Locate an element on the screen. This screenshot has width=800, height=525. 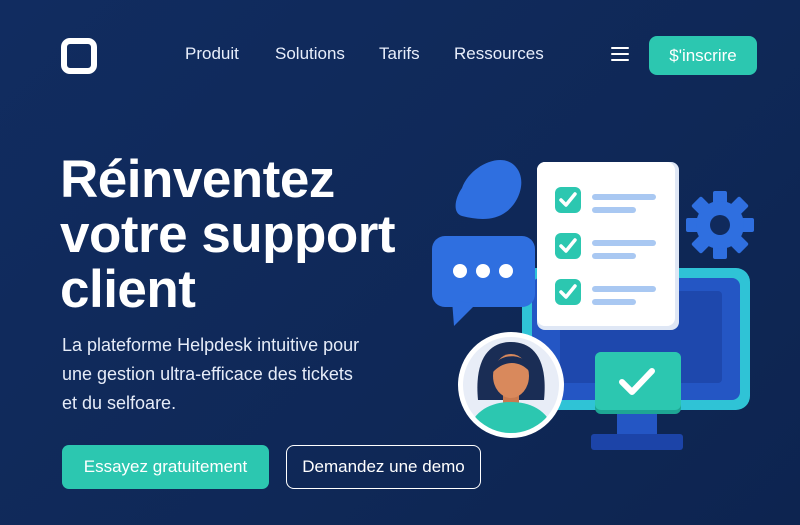
gear-icon is located at coordinates (720, 225).